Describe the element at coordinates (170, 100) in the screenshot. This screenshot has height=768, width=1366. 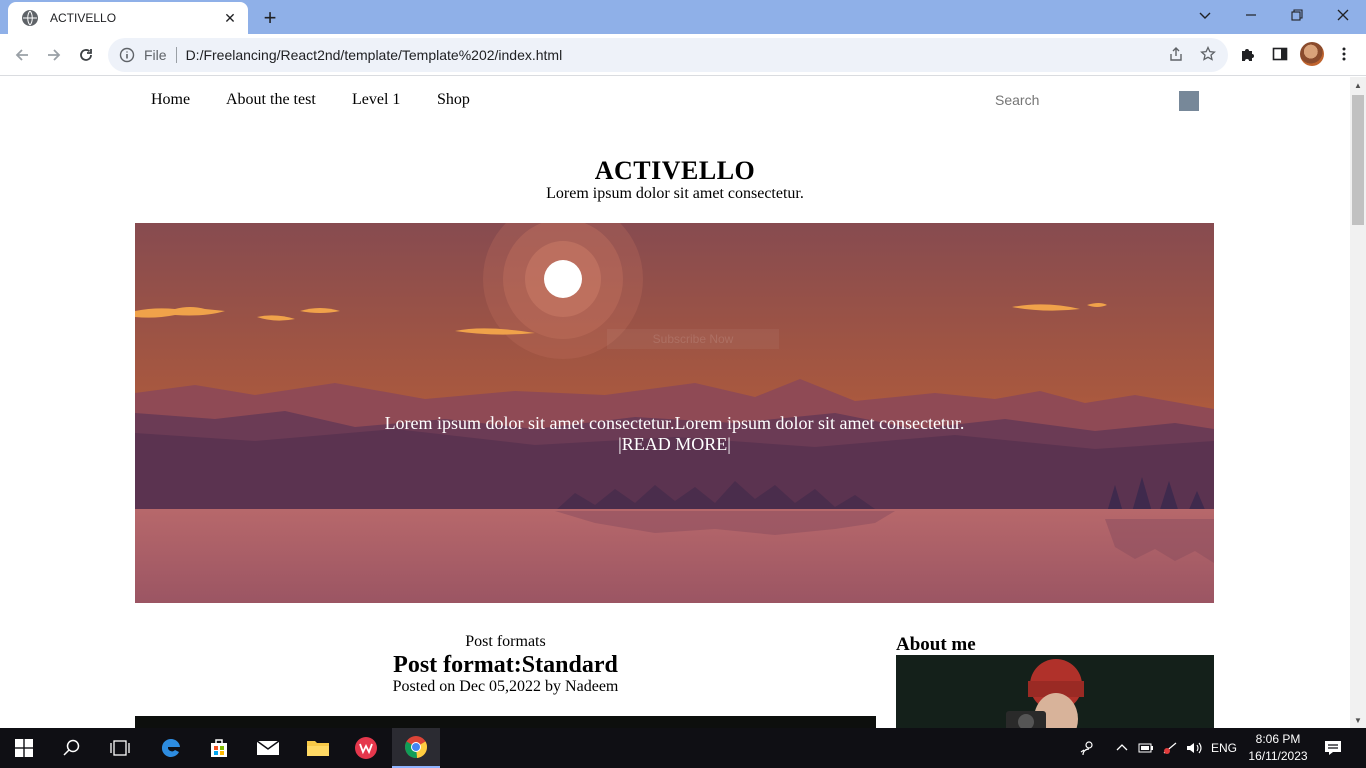
I see `nav-link-home: Home` at that location.